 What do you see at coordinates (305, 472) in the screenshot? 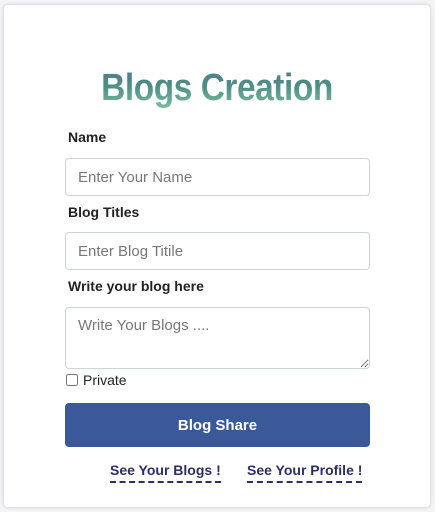
I see `see-your-profile-link: See Your Profile !` at bounding box center [305, 472].